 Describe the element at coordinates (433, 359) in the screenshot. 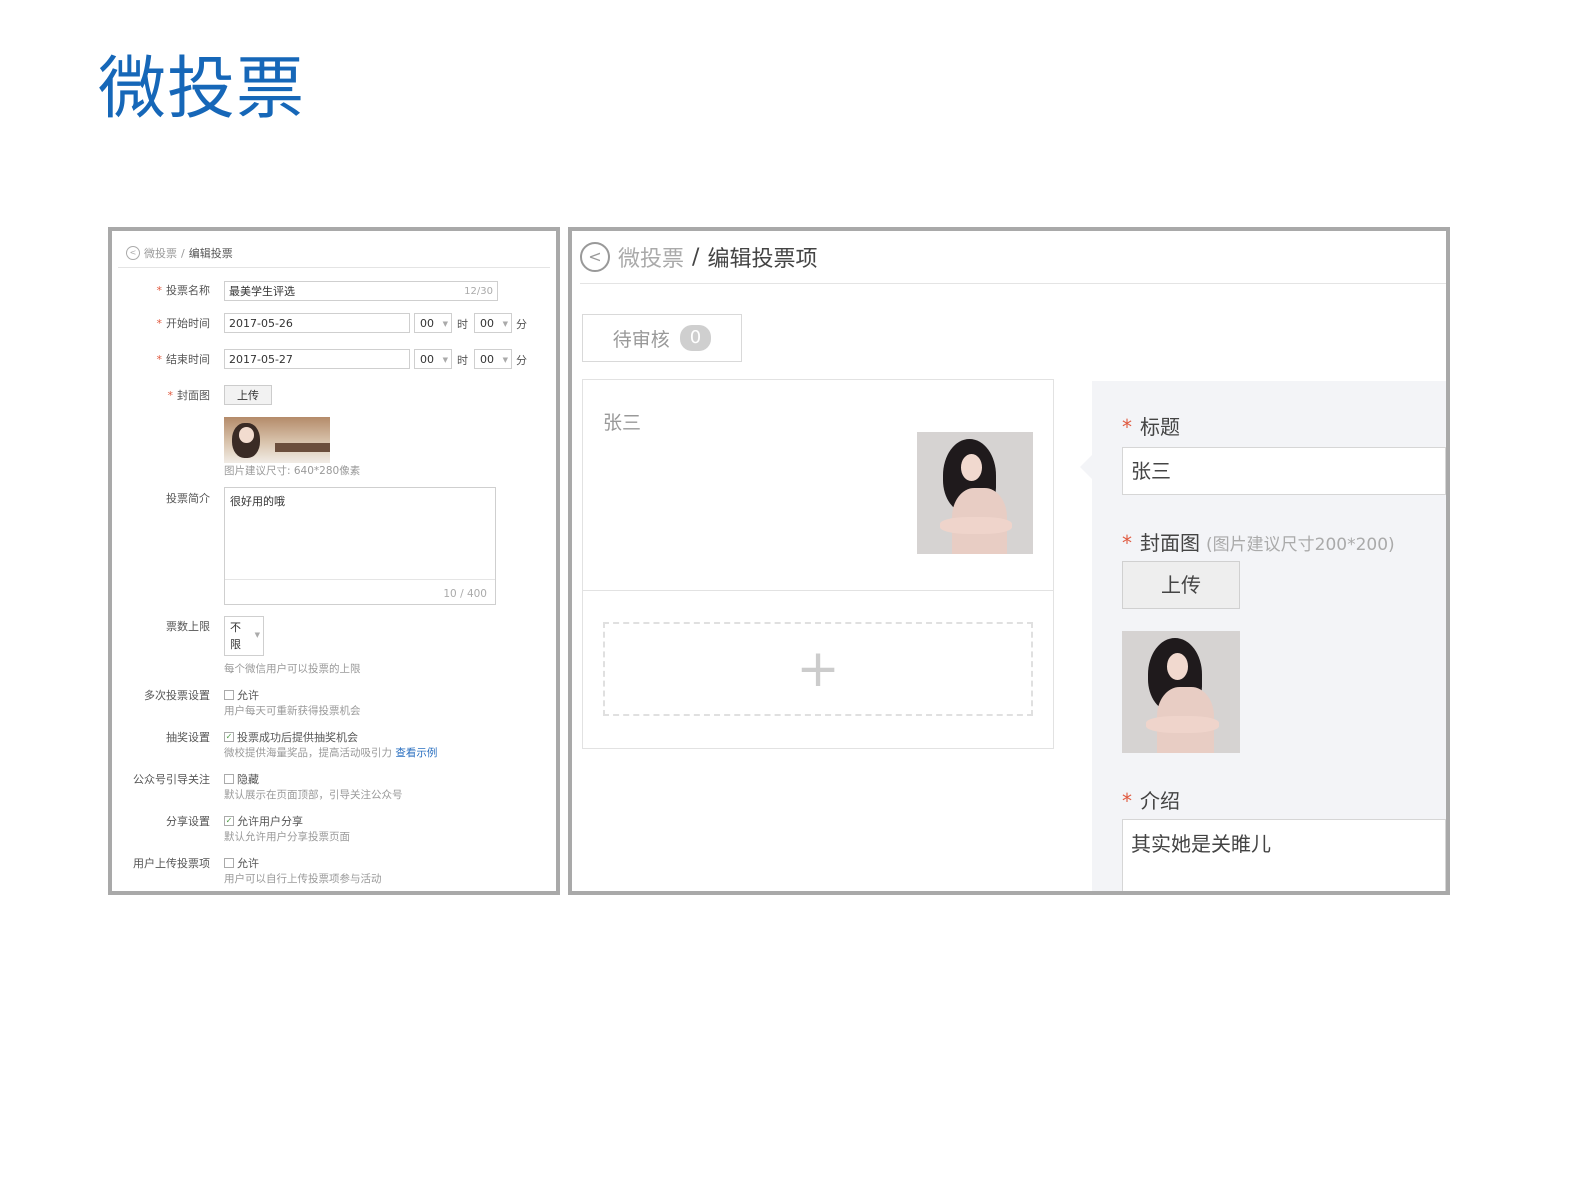

I see `end-hour-select: 00 ▼` at that location.